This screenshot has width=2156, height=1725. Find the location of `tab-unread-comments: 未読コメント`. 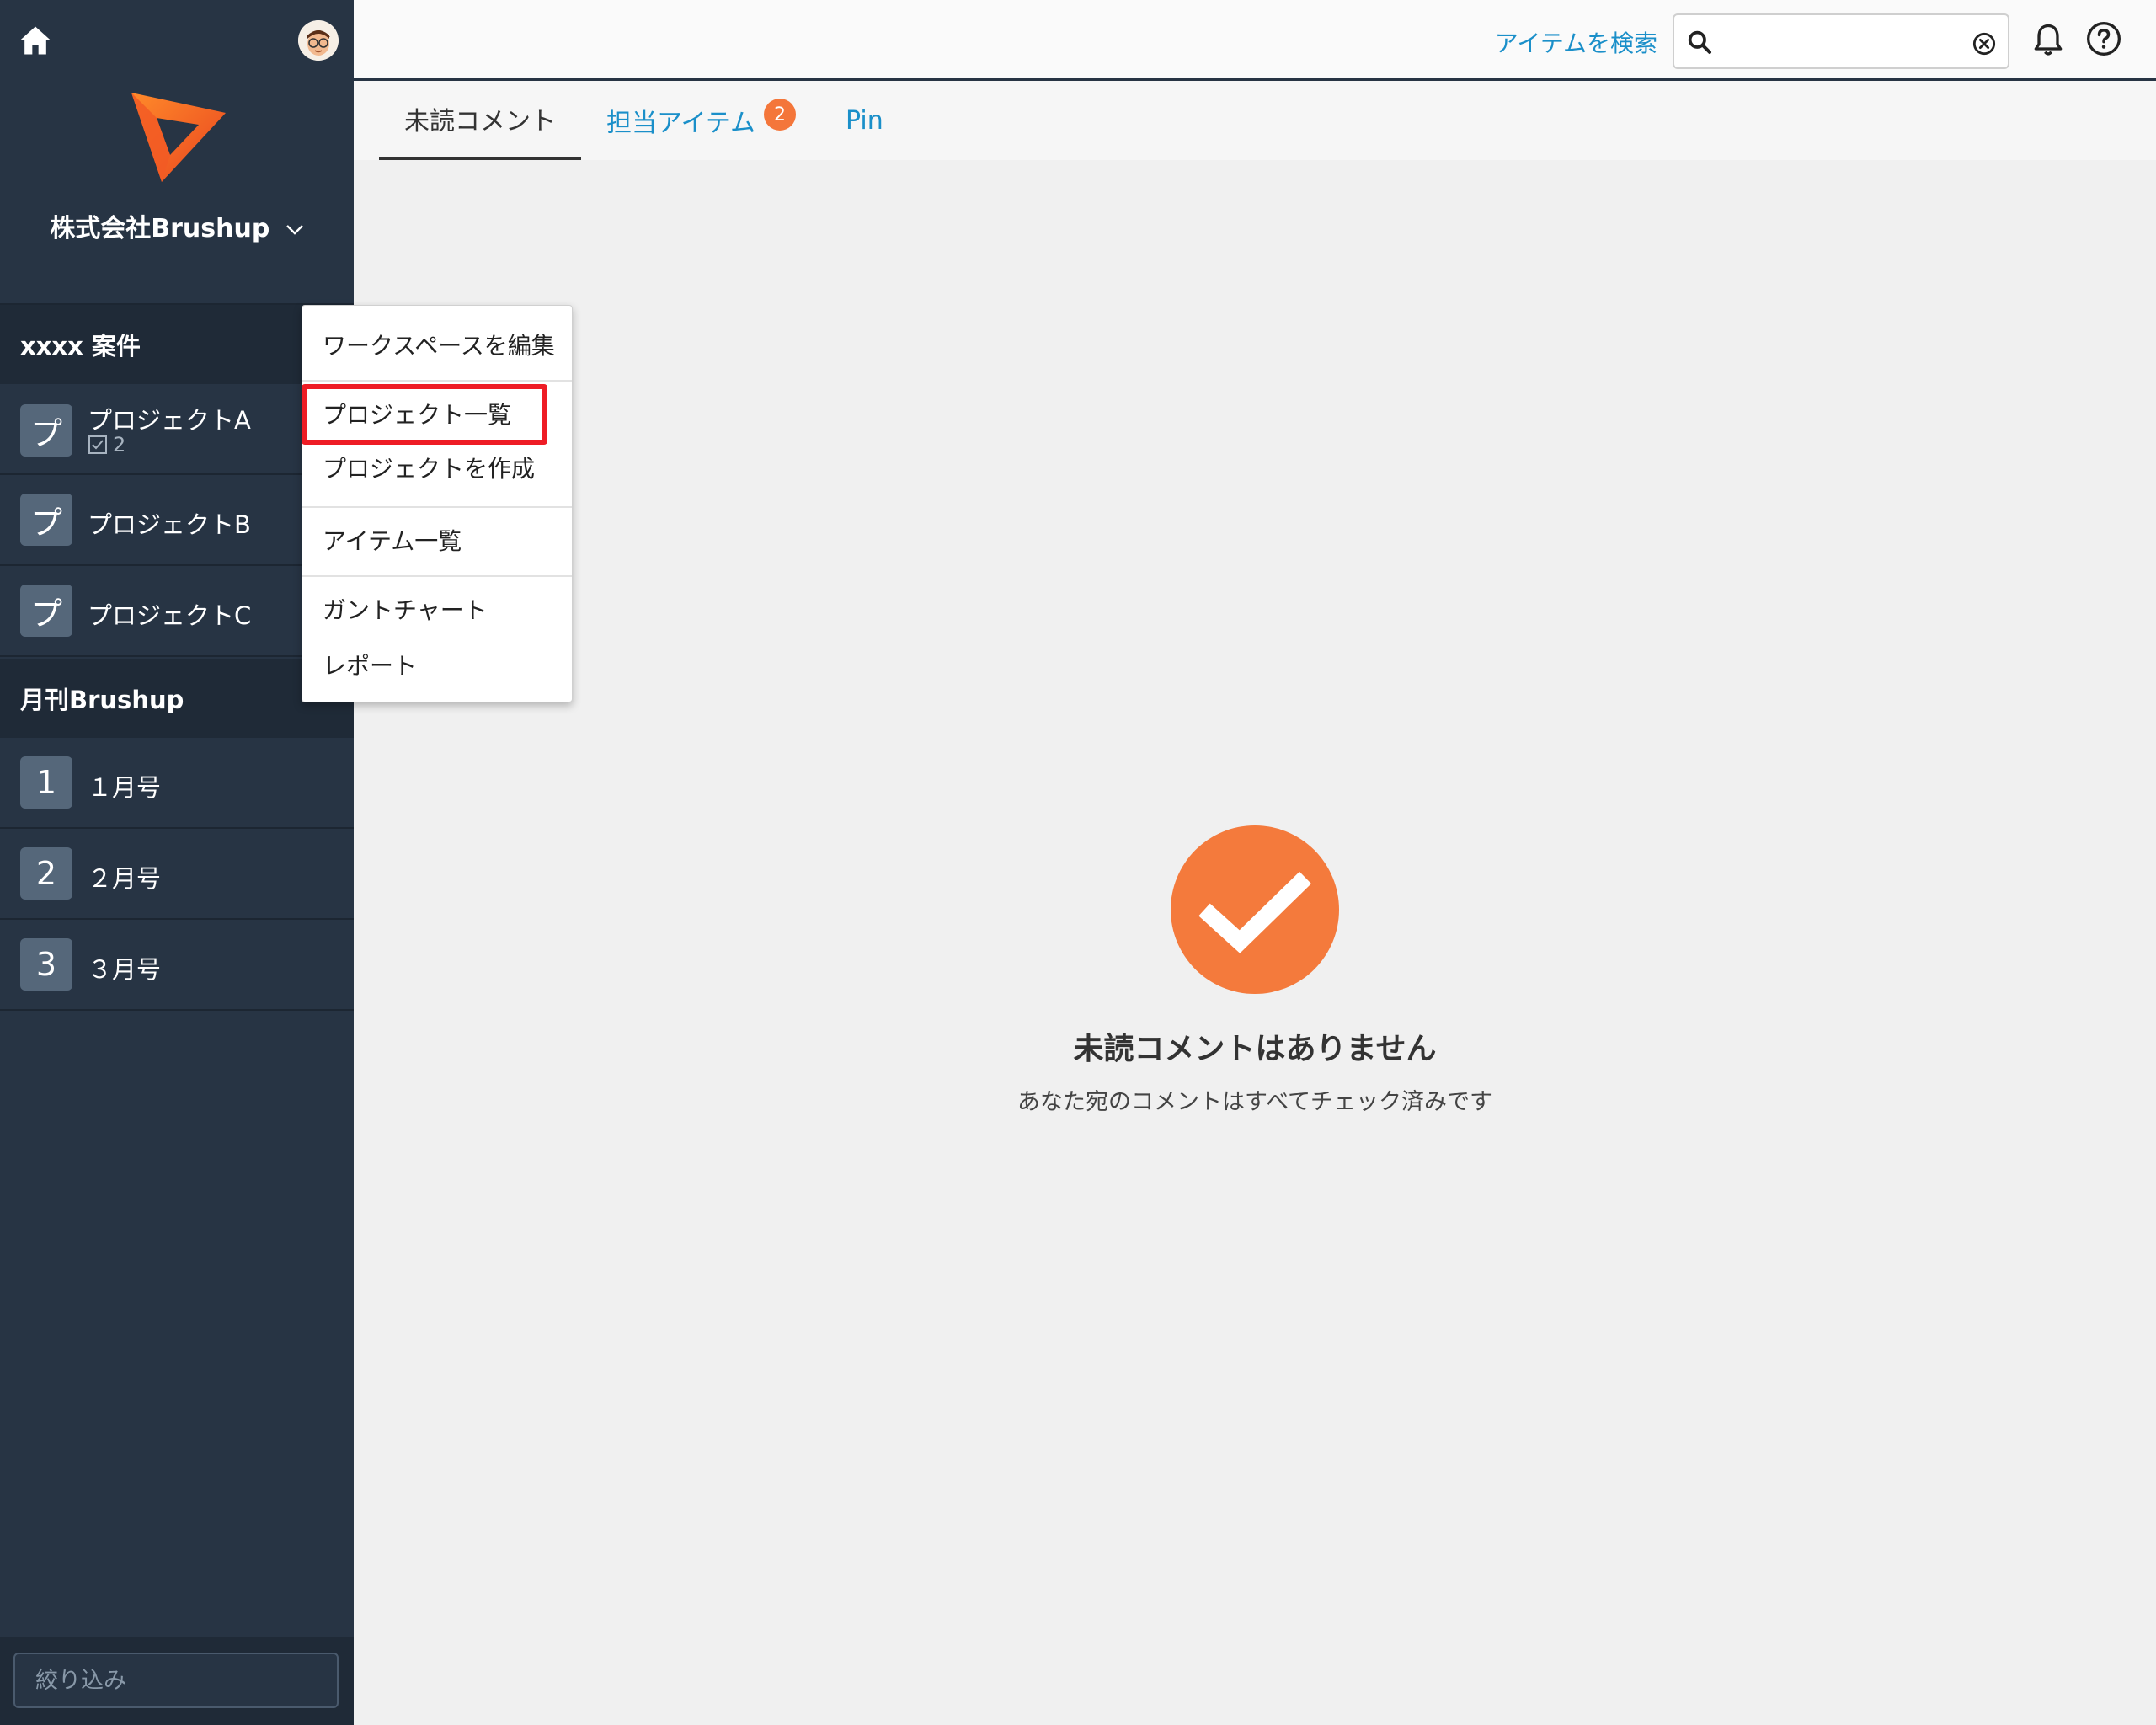

tab-unread-comments: 未読コメント is located at coordinates (480, 120).